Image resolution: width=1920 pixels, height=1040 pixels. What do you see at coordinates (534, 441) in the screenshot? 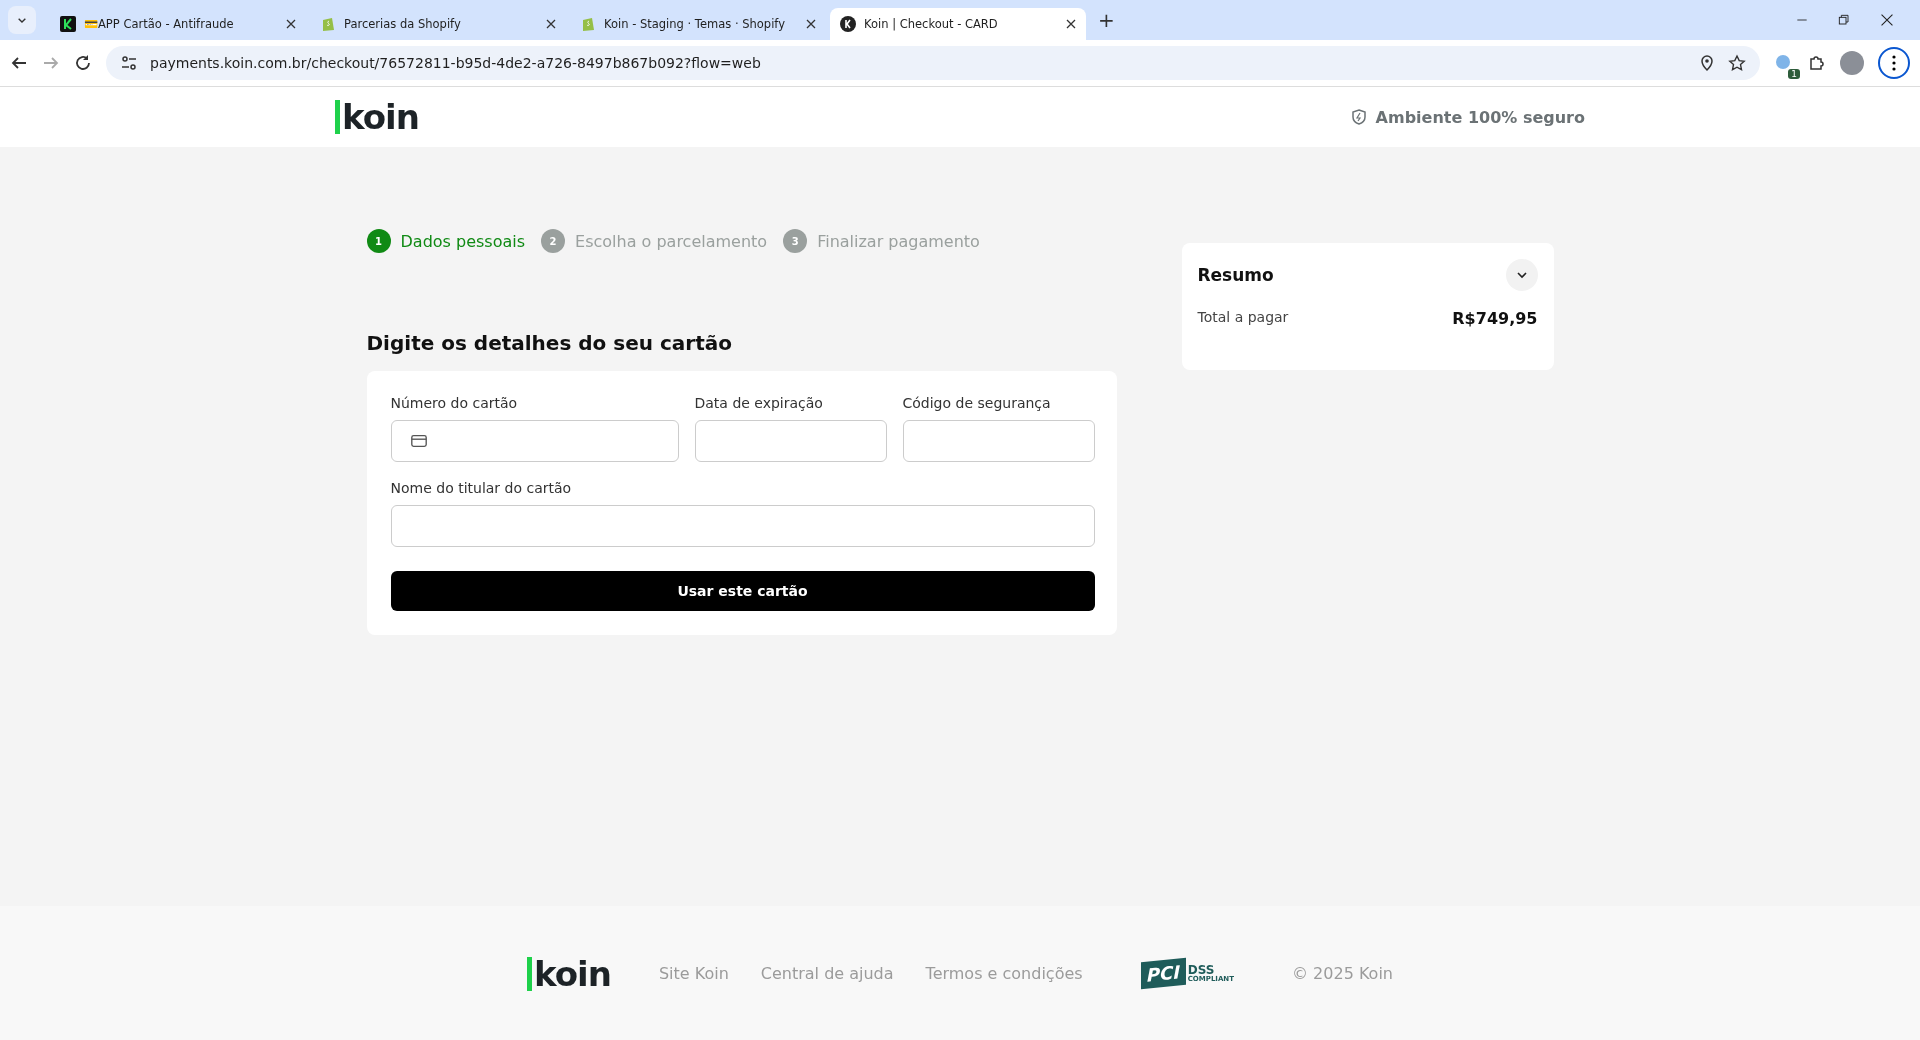
I see `card-number-field` at bounding box center [534, 441].